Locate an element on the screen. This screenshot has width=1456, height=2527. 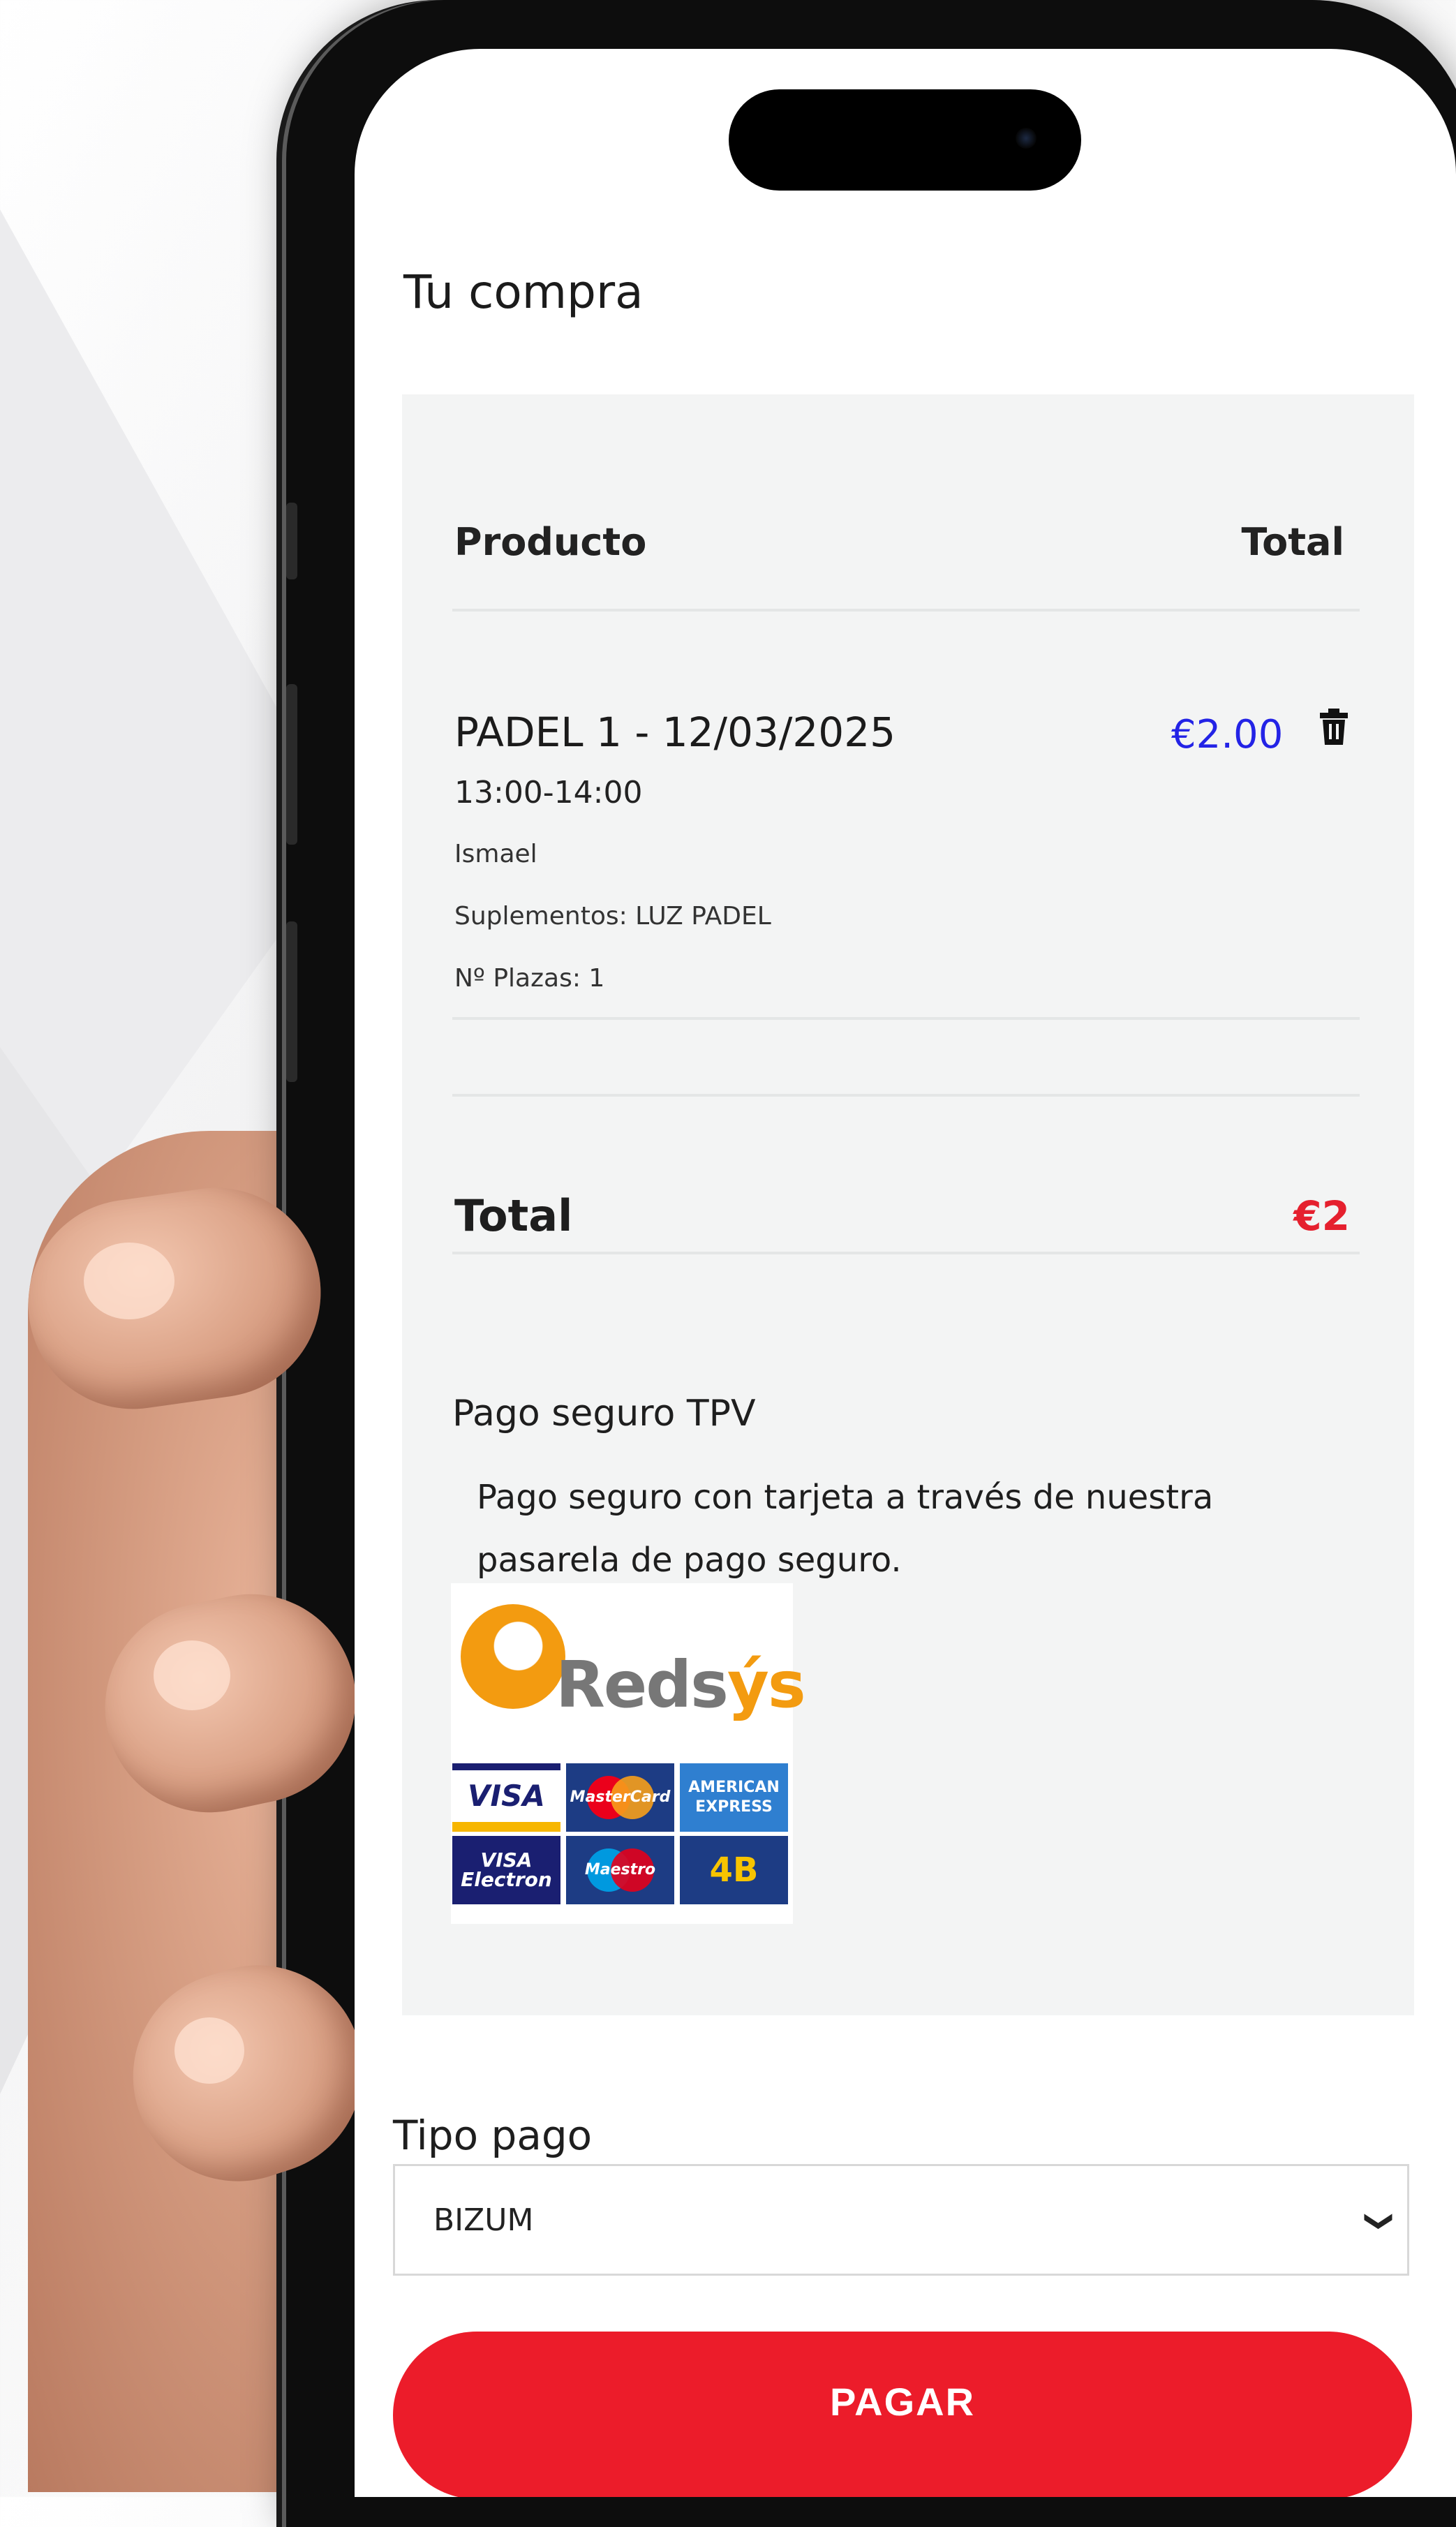
payment-method-title: Pago seguro TPV is located at coordinates (604, 1414).